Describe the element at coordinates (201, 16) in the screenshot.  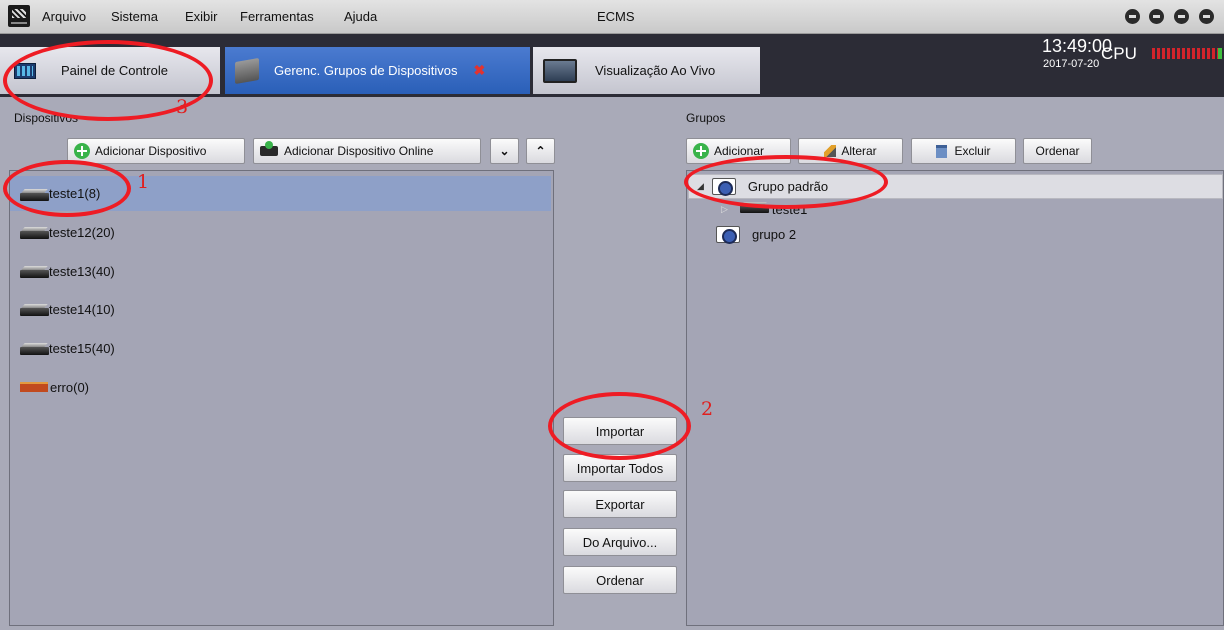
I see `menu-exibir: Exibir` at that location.